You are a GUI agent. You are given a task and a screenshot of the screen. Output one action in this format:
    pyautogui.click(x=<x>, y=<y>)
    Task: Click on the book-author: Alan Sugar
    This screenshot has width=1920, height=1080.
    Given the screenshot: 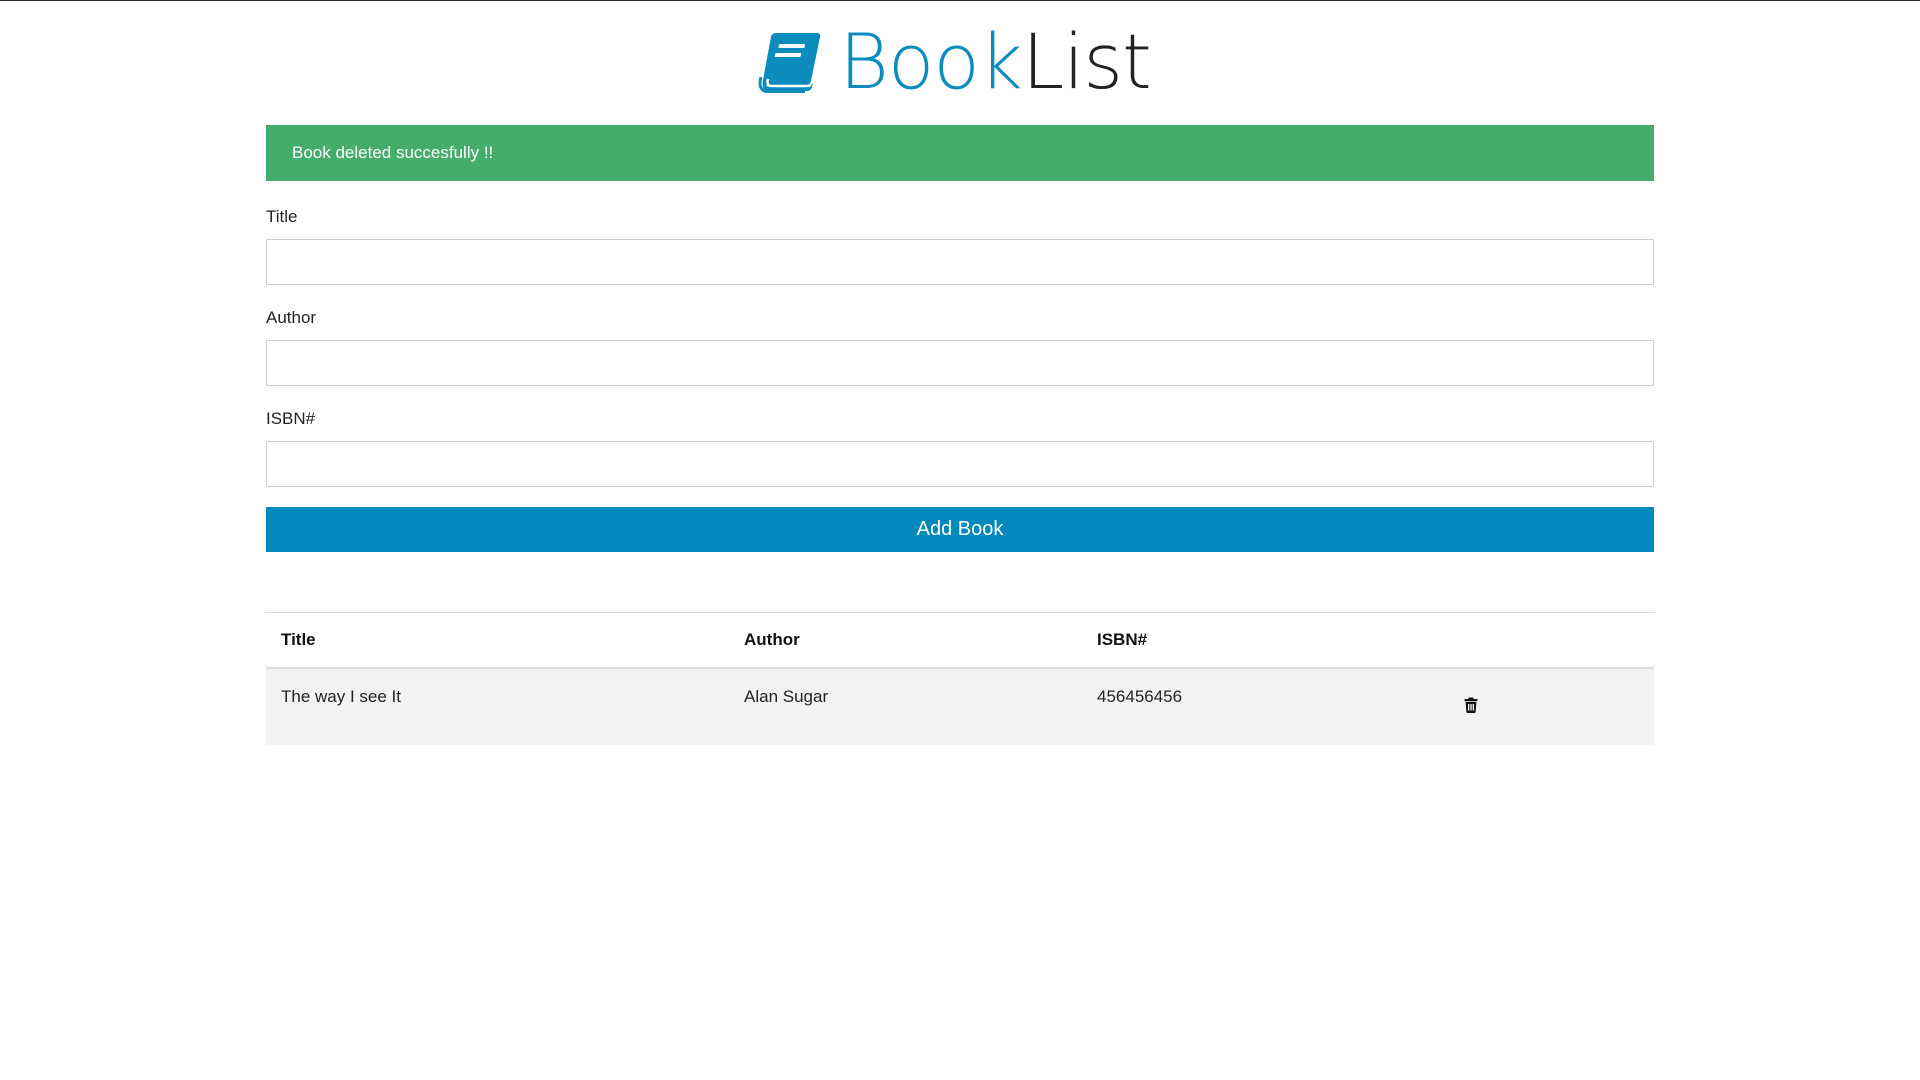 What is the action you would take?
    pyautogui.click(x=786, y=696)
    